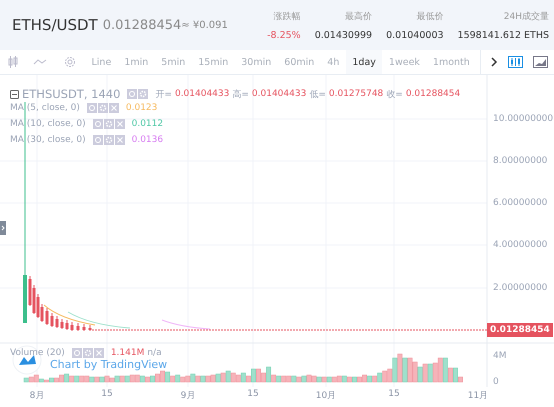 The height and width of the screenshot is (407, 554). What do you see at coordinates (154, 353) in the screenshot?
I see `volume-extra: n/a` at bounding box center [154, 353].